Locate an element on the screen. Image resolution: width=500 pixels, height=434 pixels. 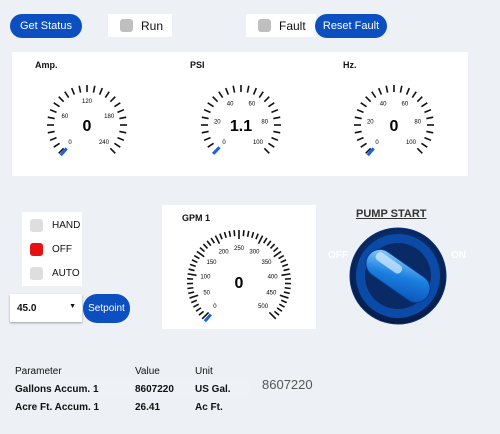
hand-lamp is located at coordinates (36, 225).